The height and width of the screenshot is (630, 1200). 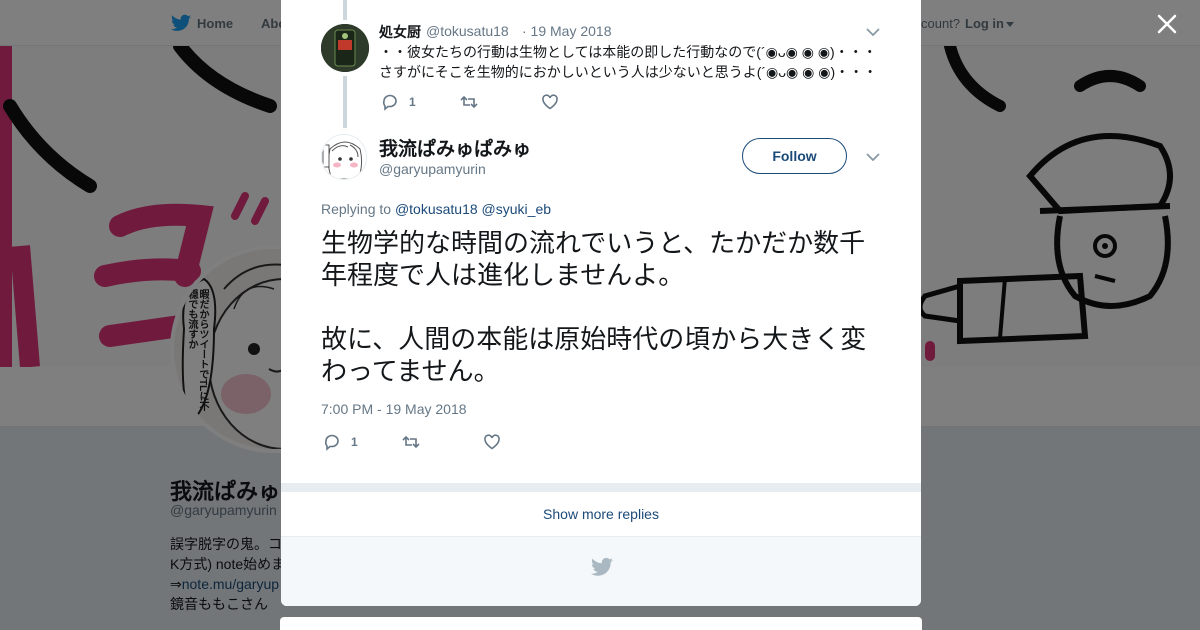 What do you see at coordinates (531, 103) in the screenshot?
I see `parent-actions: 1` at bounding box center [531, 103].